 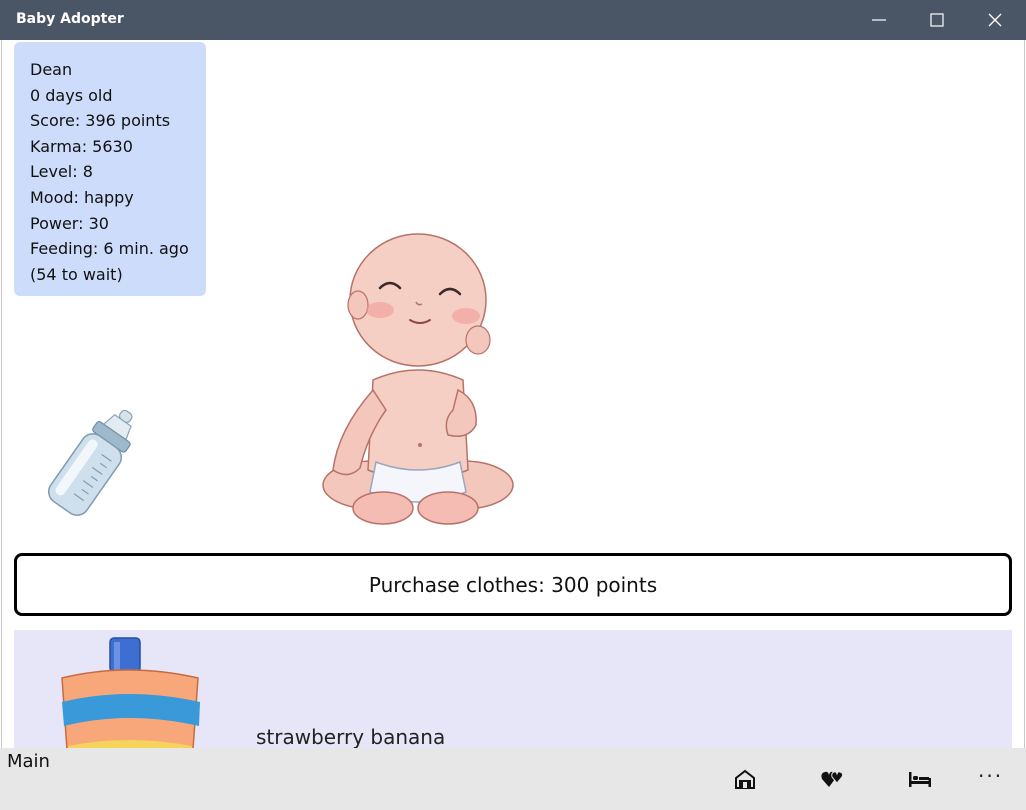 What do you see at coordinates (82, 197) in the screenshot?
I see `mood-text: Mood: happy` at bounding box center [82, 197].